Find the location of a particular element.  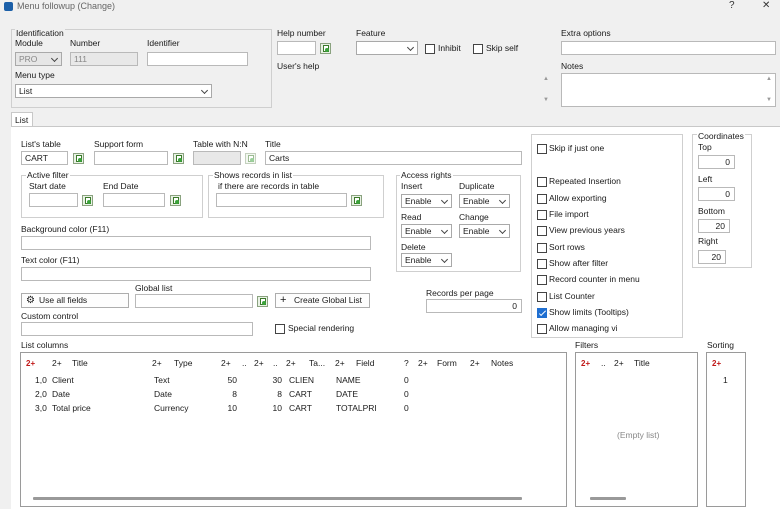

col-header-form: Form is located at coordinates (447, 363).